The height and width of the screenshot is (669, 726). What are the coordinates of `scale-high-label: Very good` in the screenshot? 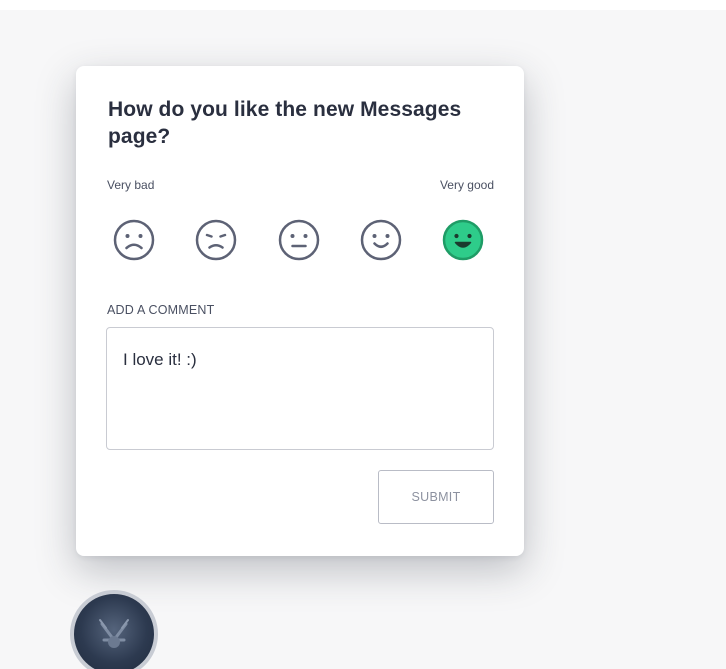 It's located at (466, 185).